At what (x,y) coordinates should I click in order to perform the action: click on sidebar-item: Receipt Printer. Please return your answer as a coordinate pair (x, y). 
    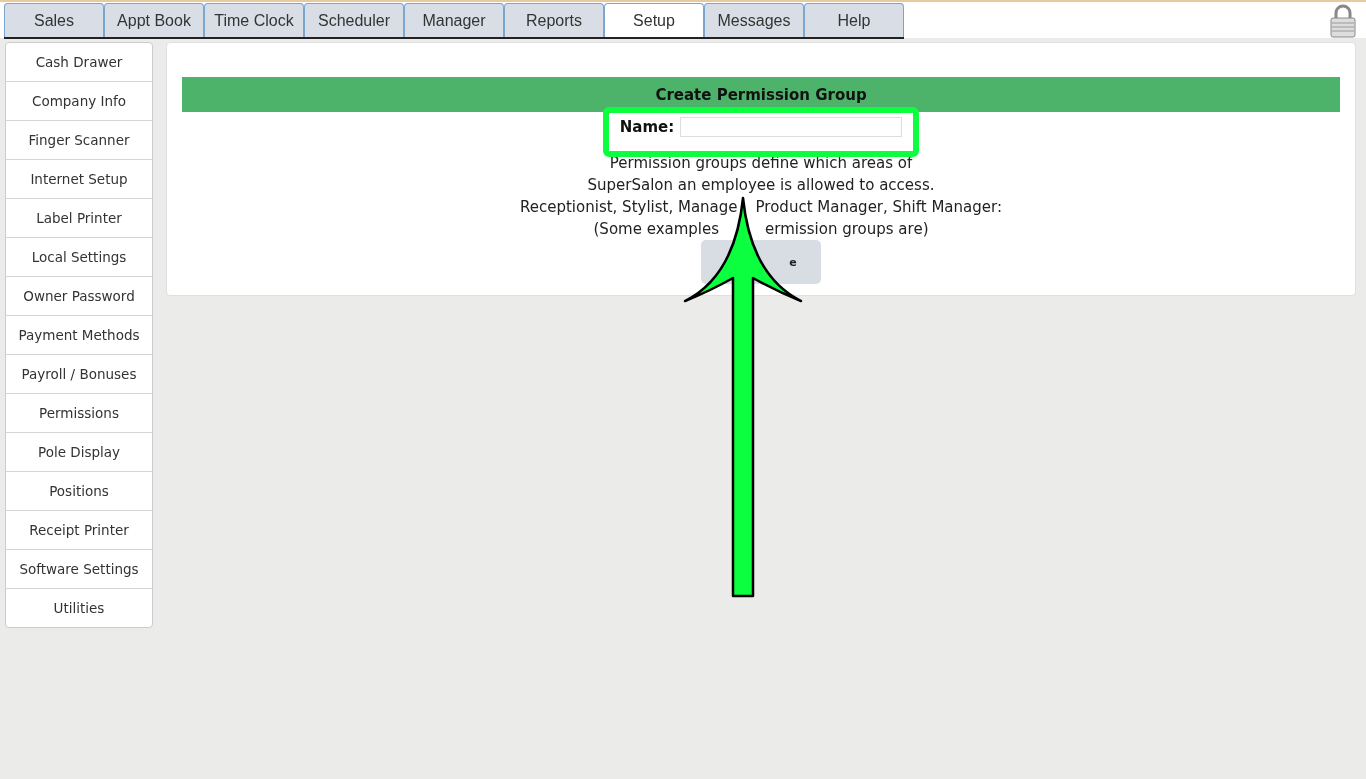
    Looking at the image, I should click on (79, 530).